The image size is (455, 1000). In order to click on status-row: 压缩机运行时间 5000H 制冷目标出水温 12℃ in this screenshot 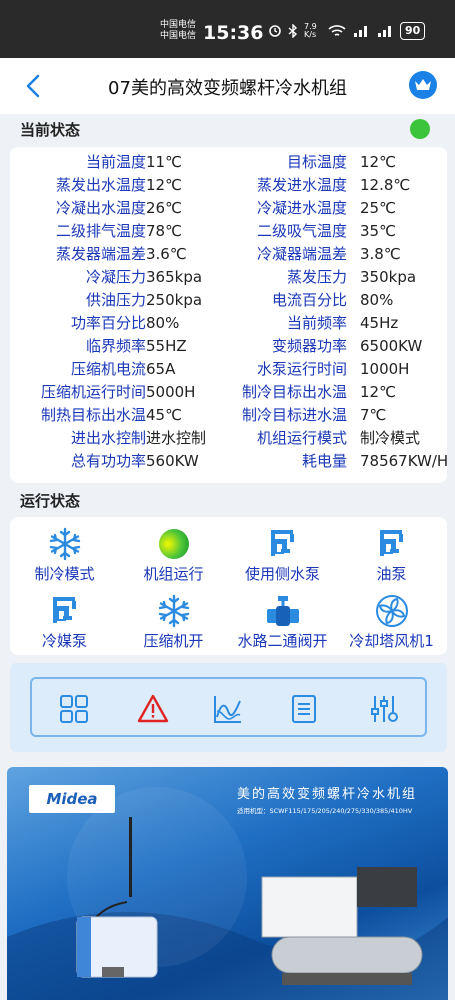, I will do `click(228, 392)`.